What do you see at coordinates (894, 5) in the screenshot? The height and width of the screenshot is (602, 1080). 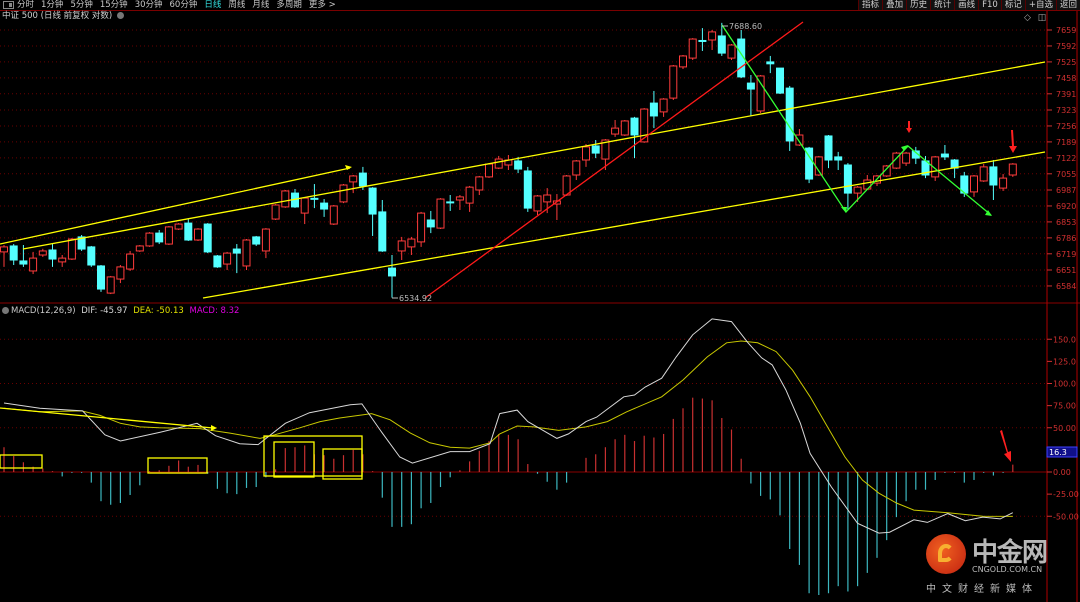 I see `tool-overlay-button: 叠加` at bounding box center [894, 5].